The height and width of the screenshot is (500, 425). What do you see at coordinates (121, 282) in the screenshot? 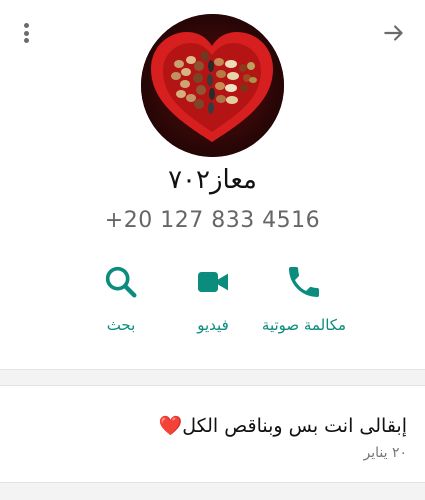
I see `search-icon` at bounding box center [121, 282].